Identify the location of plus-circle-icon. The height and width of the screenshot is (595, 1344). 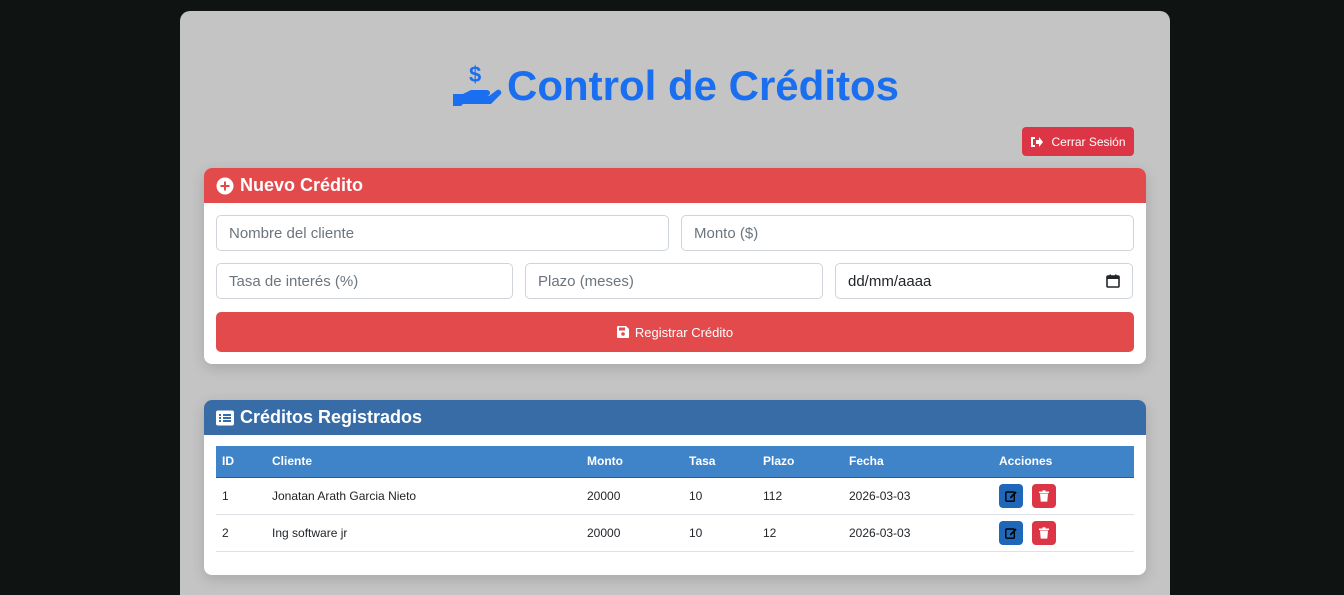
(225, 185).